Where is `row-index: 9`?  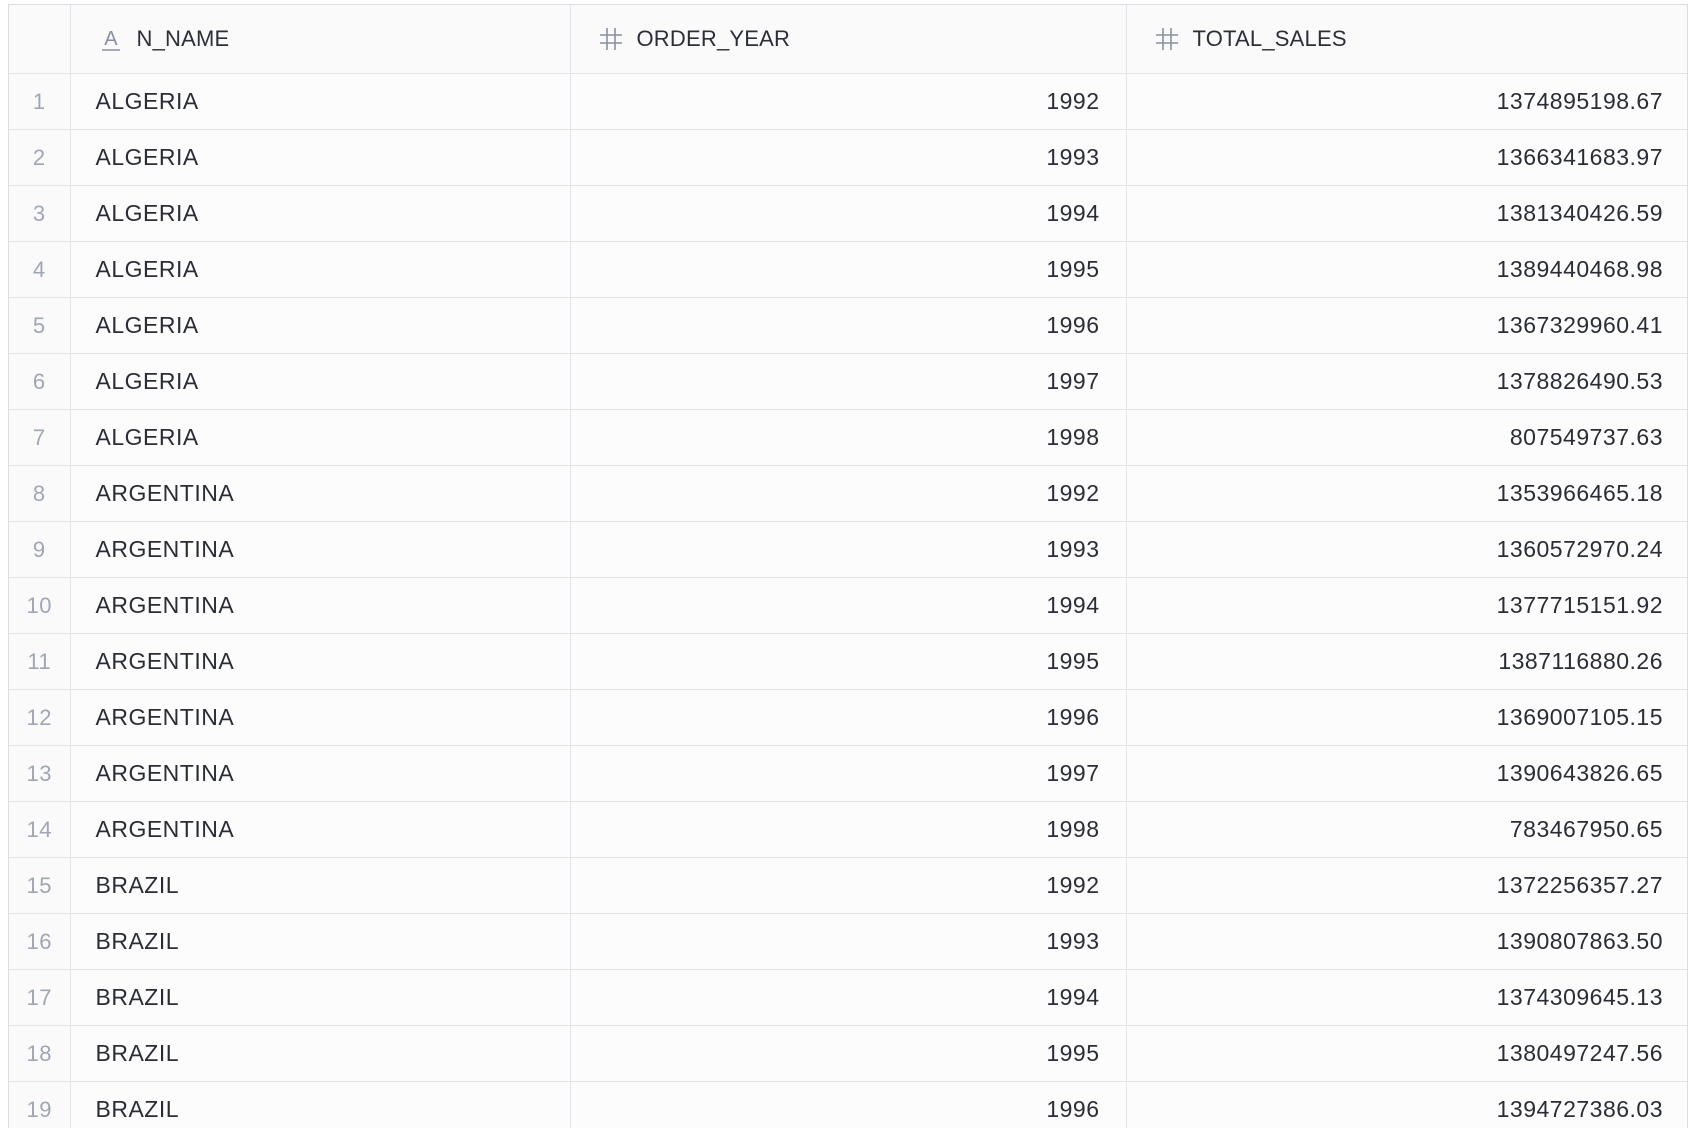
row-index: 9 is located at coordinates (40, 549).